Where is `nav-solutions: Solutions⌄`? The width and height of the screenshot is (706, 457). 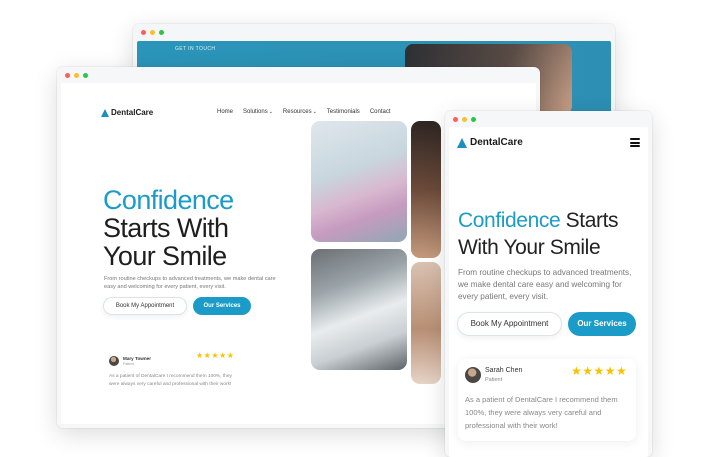
nav-solutions: Solutions⌄ is located at coordinates (258, 112).